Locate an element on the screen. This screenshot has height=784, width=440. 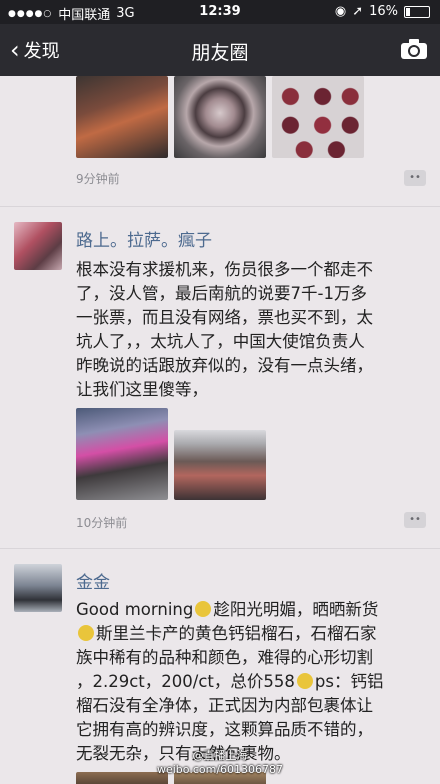
author-name: 路上。拉萨。瘋子 is located at coordinates (144, 238).